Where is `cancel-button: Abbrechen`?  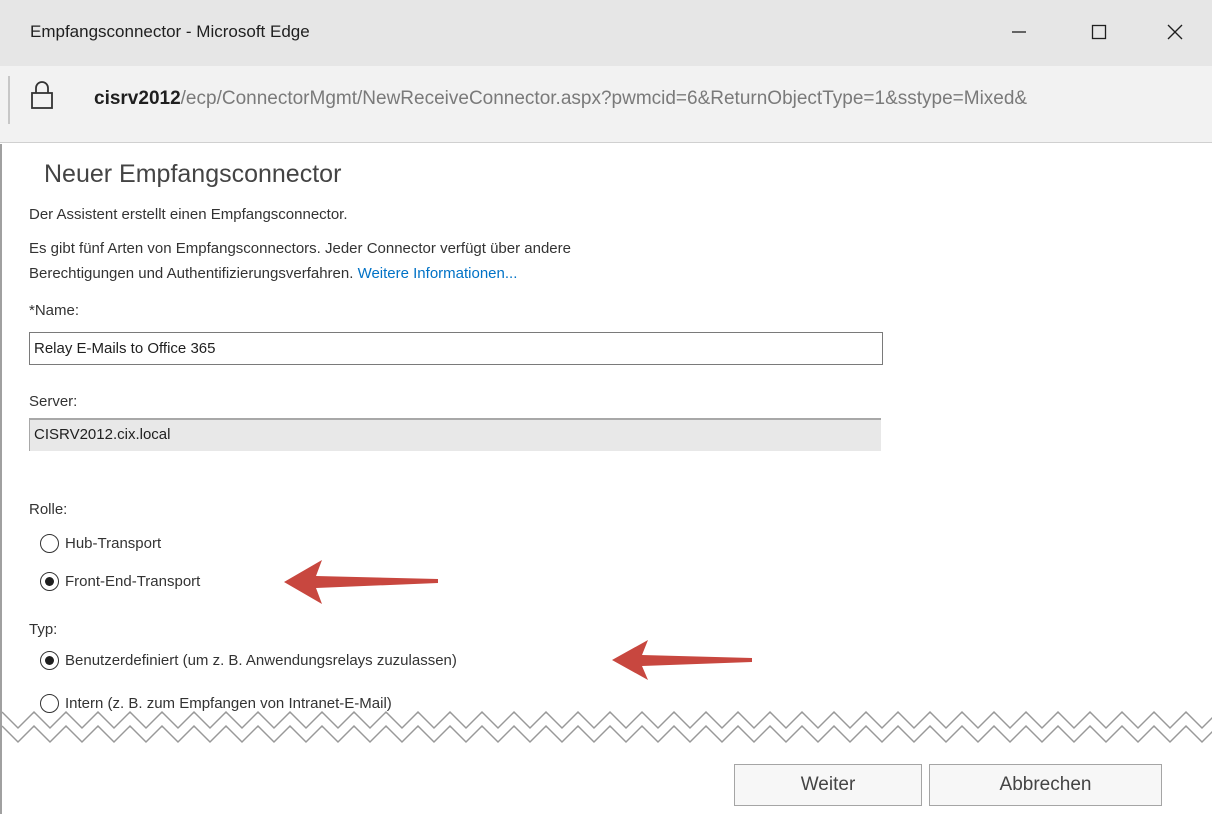 cancel-button: Abbrechen is located at coordinates (1045, 785).